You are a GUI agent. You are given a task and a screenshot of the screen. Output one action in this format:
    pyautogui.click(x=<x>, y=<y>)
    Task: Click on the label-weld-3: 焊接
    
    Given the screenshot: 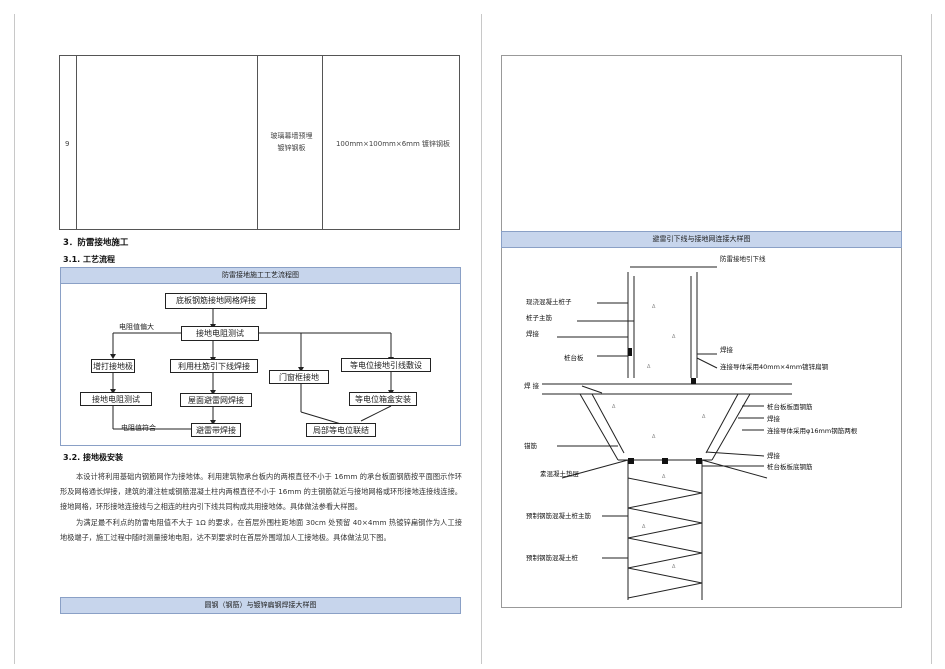 What is the action you would take?
    pyautogui.click(x=773, y=419)
    